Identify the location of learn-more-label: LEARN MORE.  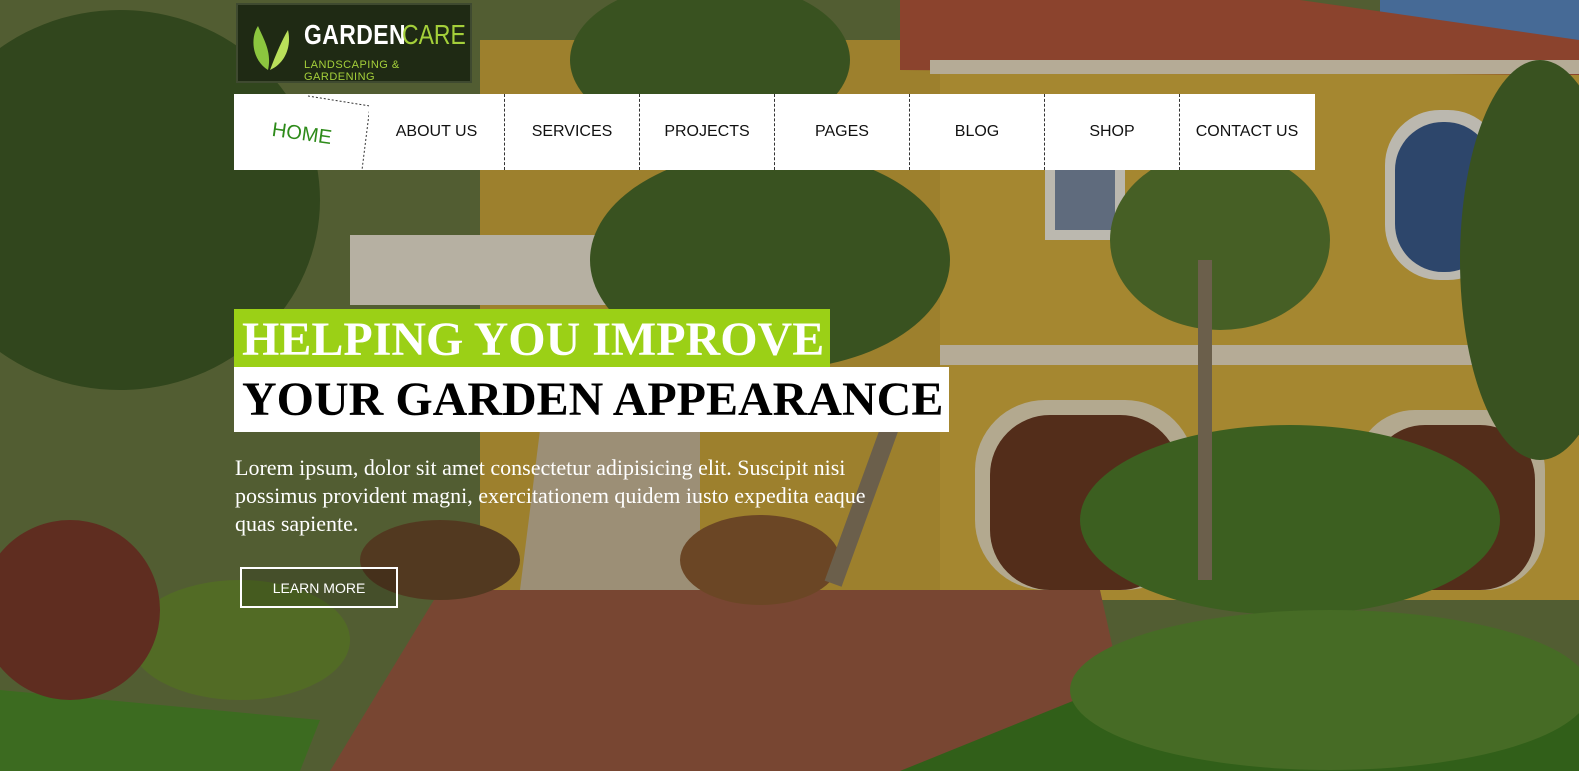
(319, 587).